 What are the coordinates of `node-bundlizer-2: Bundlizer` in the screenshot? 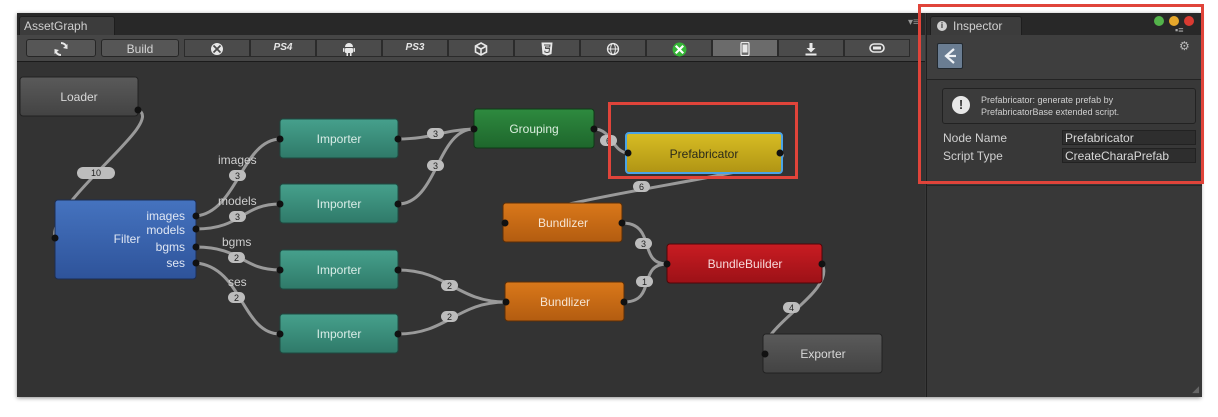 It's located at (565, 301).